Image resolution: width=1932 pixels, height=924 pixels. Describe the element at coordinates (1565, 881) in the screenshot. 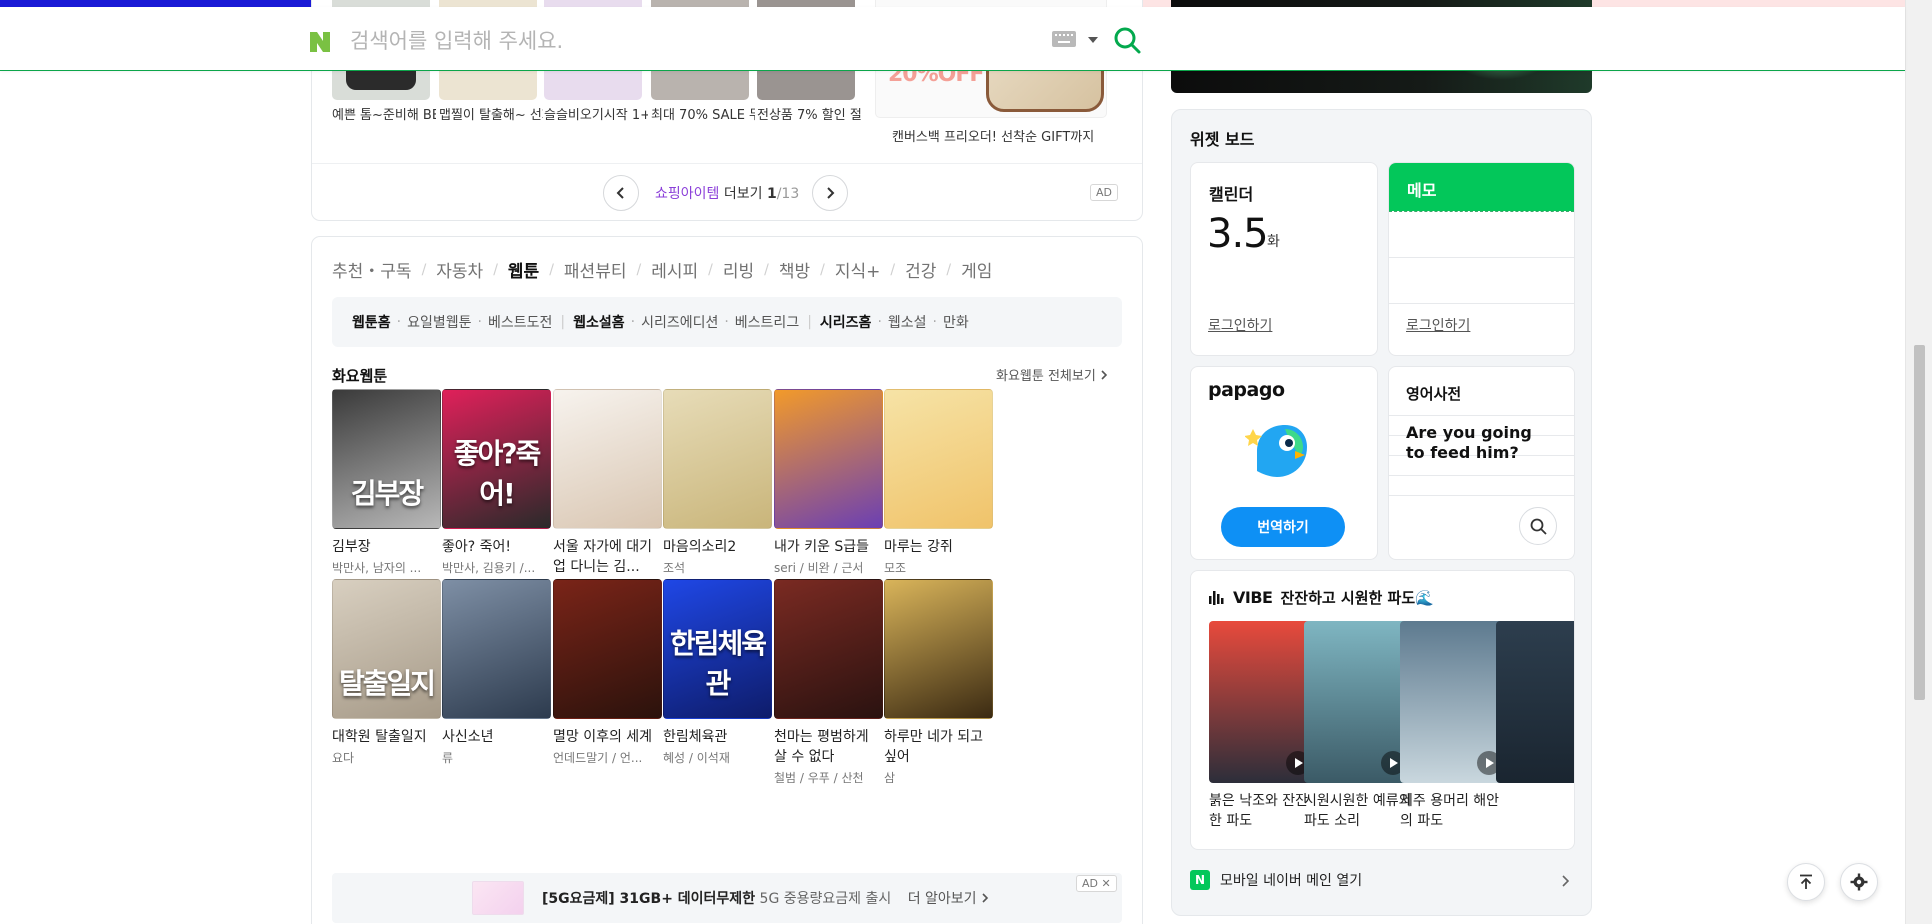

I see `chevron-right-icon` at that location.